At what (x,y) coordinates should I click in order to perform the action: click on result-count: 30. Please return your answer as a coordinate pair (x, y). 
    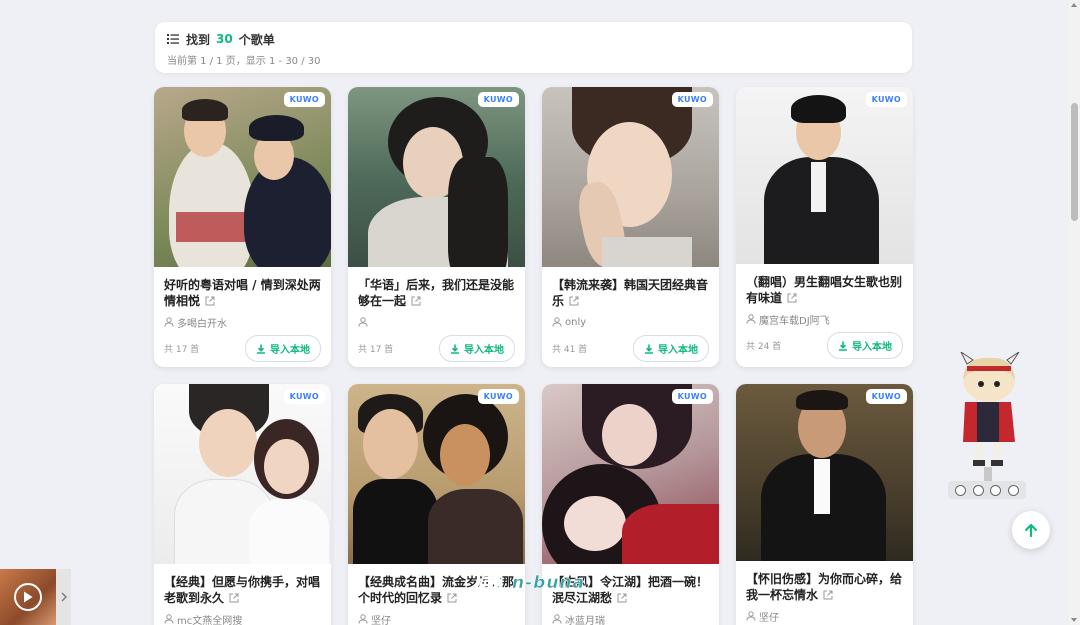
    Looking at the image, I should click on (224, 39).